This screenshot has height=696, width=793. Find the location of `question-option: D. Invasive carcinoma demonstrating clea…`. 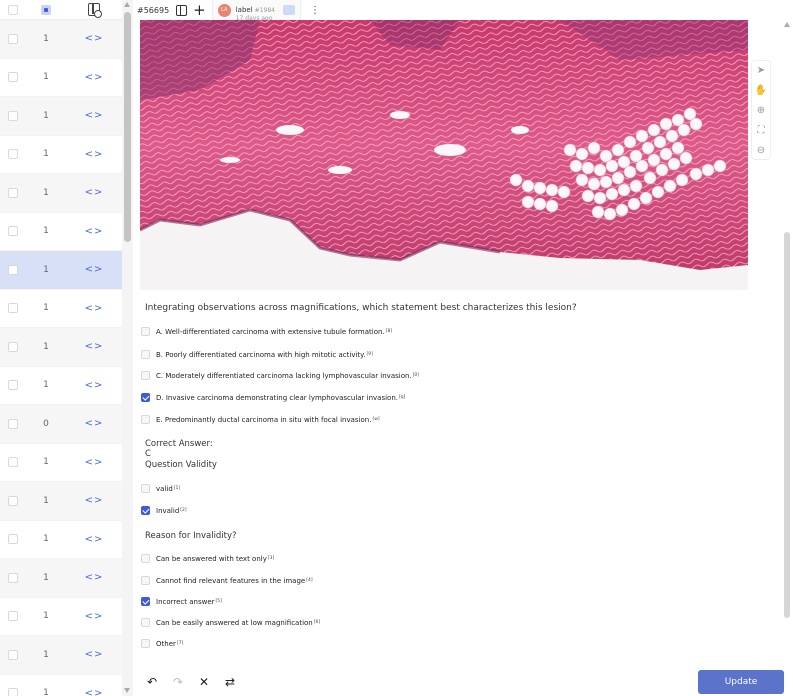

question-option: D. Invasive carcinoma demonstrating clea… is located at coordinates (273, 397).